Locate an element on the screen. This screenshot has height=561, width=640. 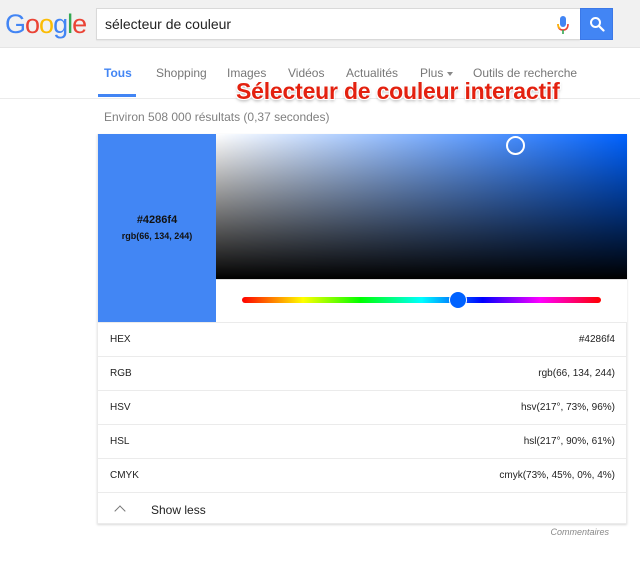
search-button is located at coordinates (596, 24).